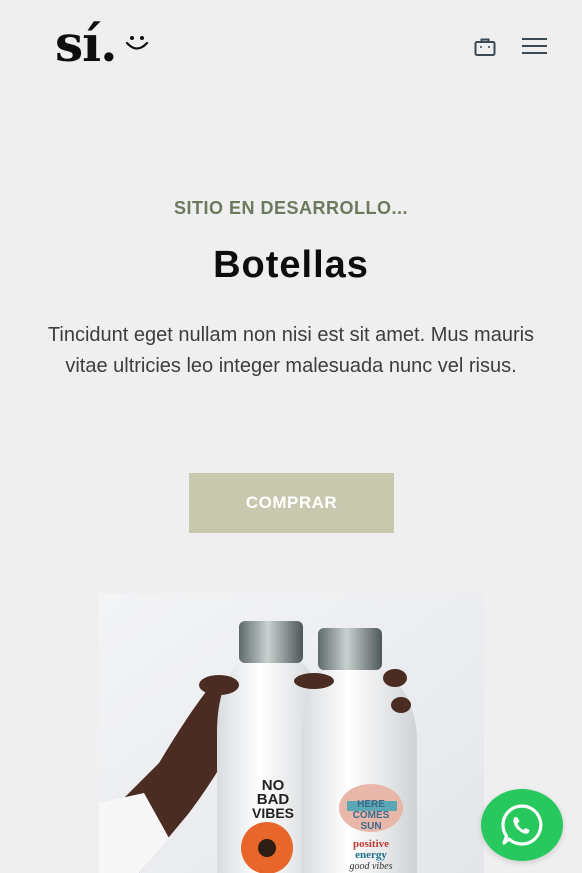 This screenshot has height=873, width=582. Describe the element at coordinates (485, 47) in the screenshot. I see `shopping-bag-icon` at that location.